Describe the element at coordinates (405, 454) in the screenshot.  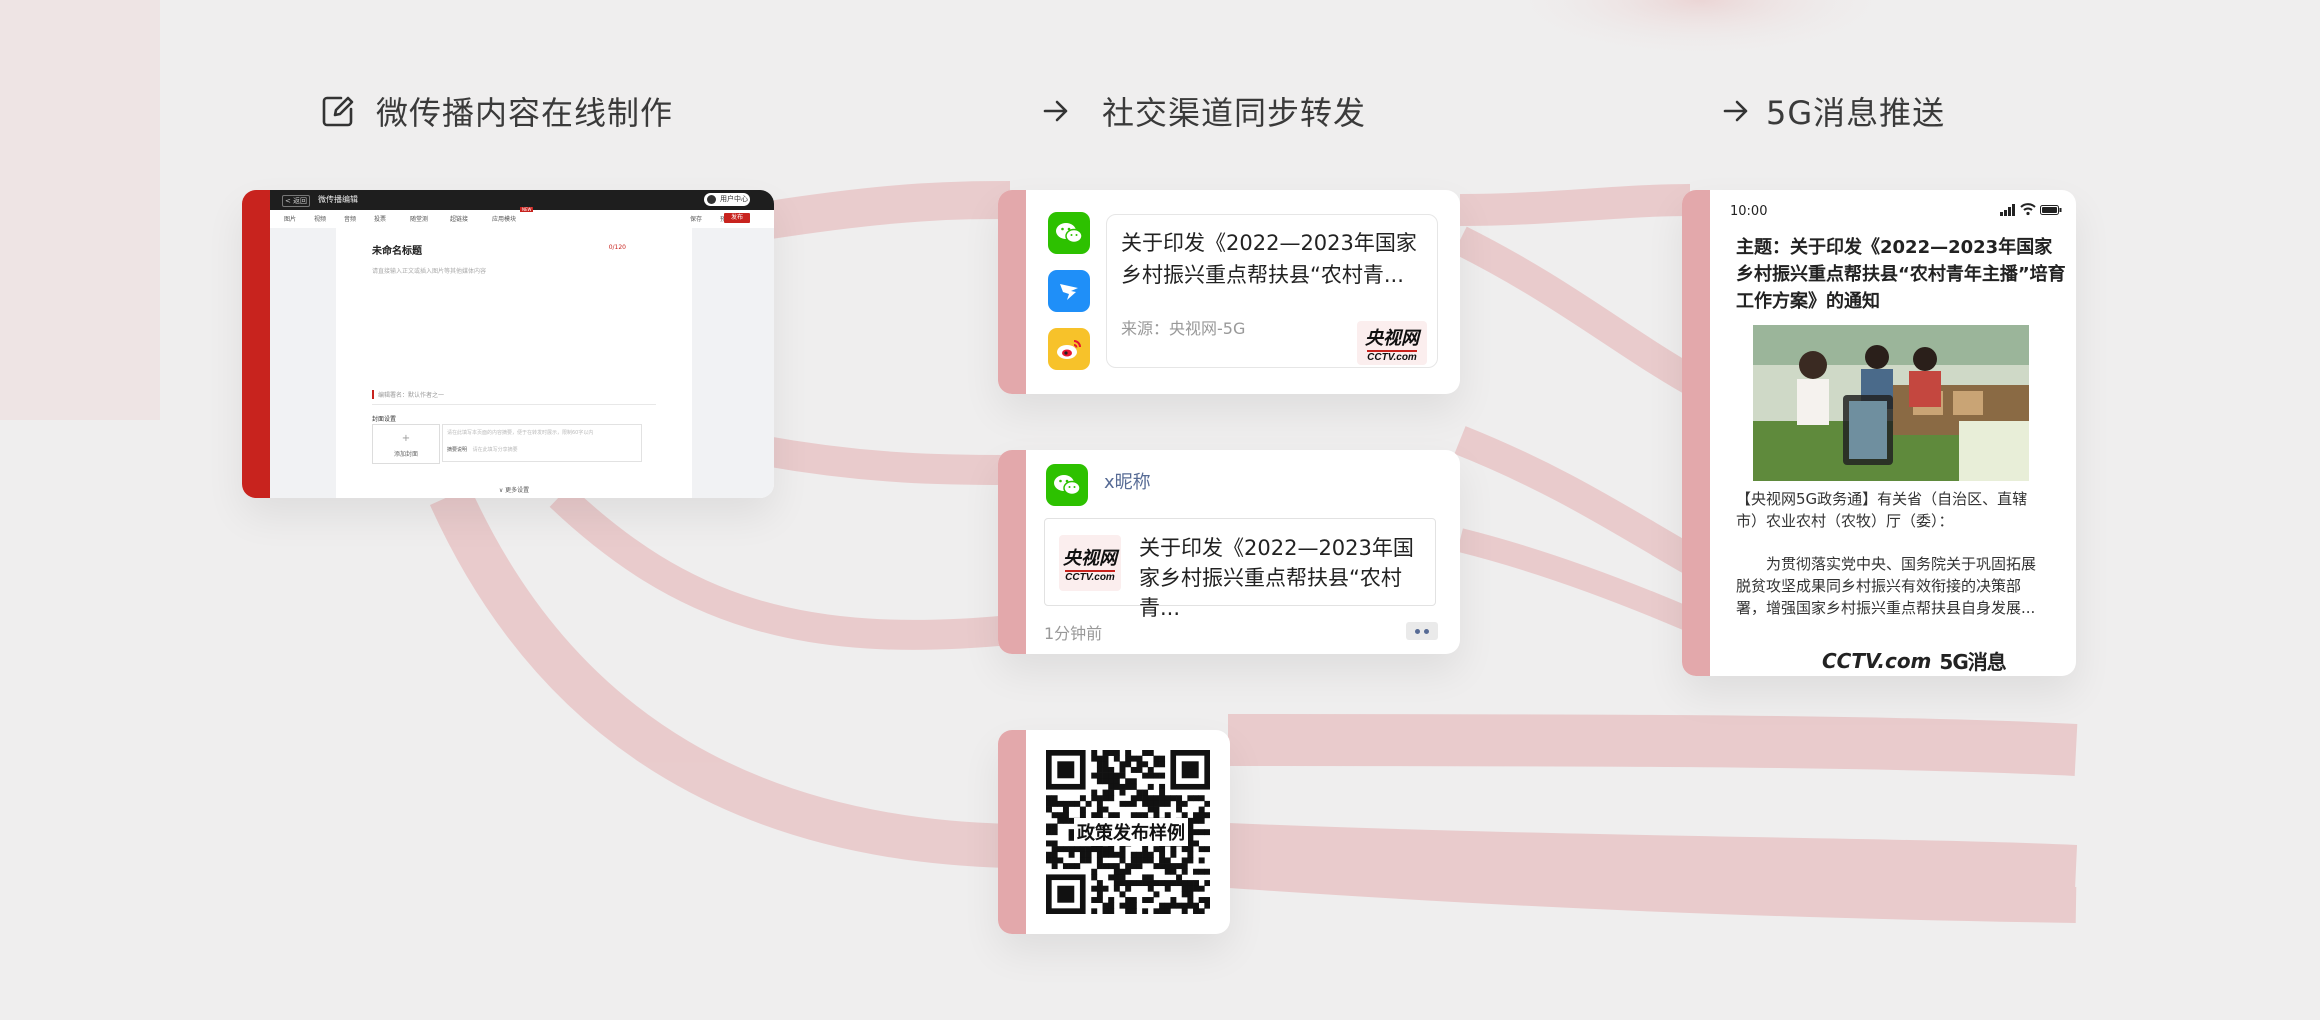
I see `add-cover-label: 添加封面` at that location.